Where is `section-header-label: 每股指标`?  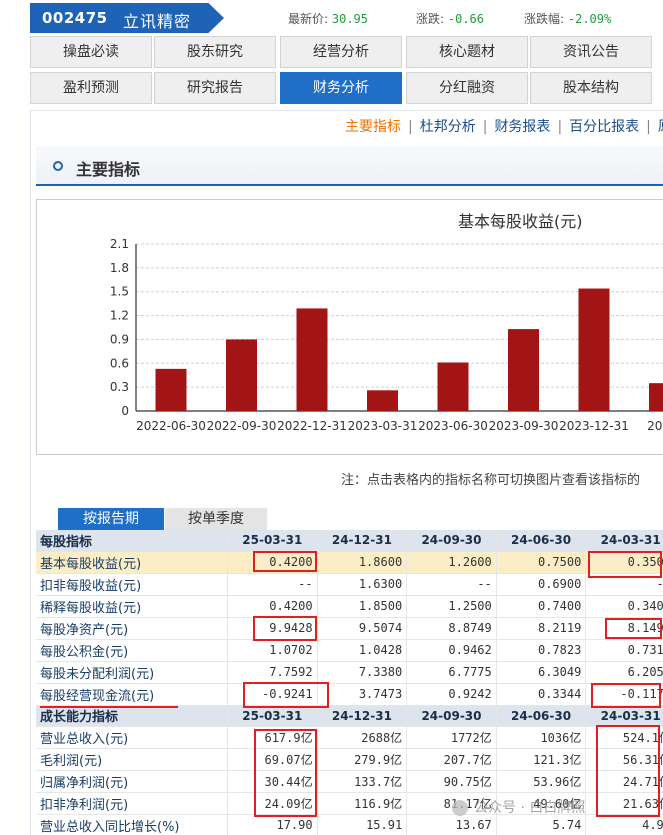
section-header-label: 每股指标 is located at coordinates (132, 541).